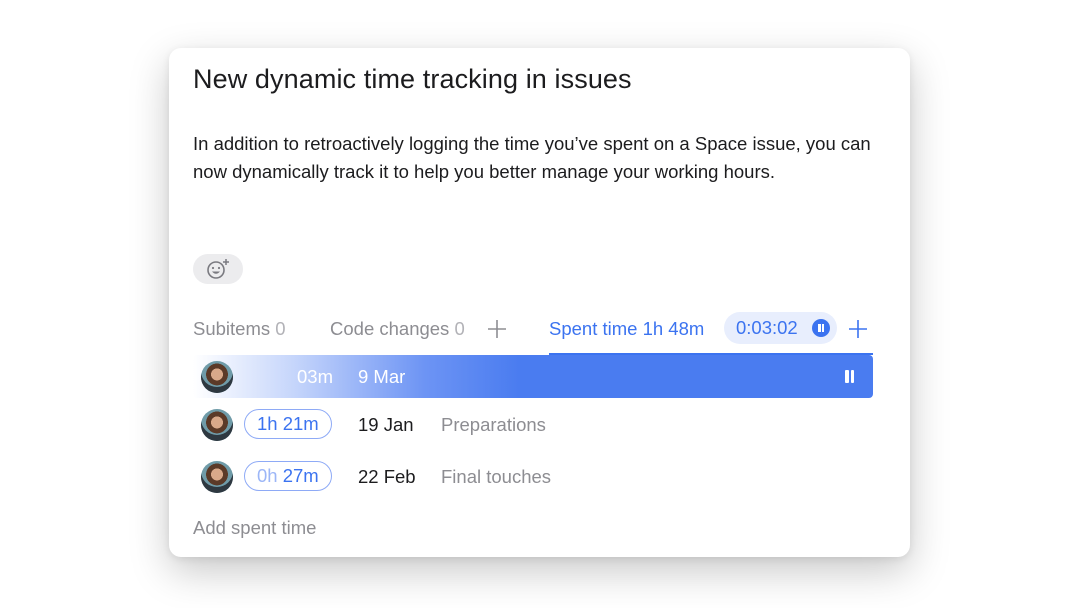  Describe the element at coordinates (300, 475) in the screenshot. I see `entry-minutes: 27m` at that location.